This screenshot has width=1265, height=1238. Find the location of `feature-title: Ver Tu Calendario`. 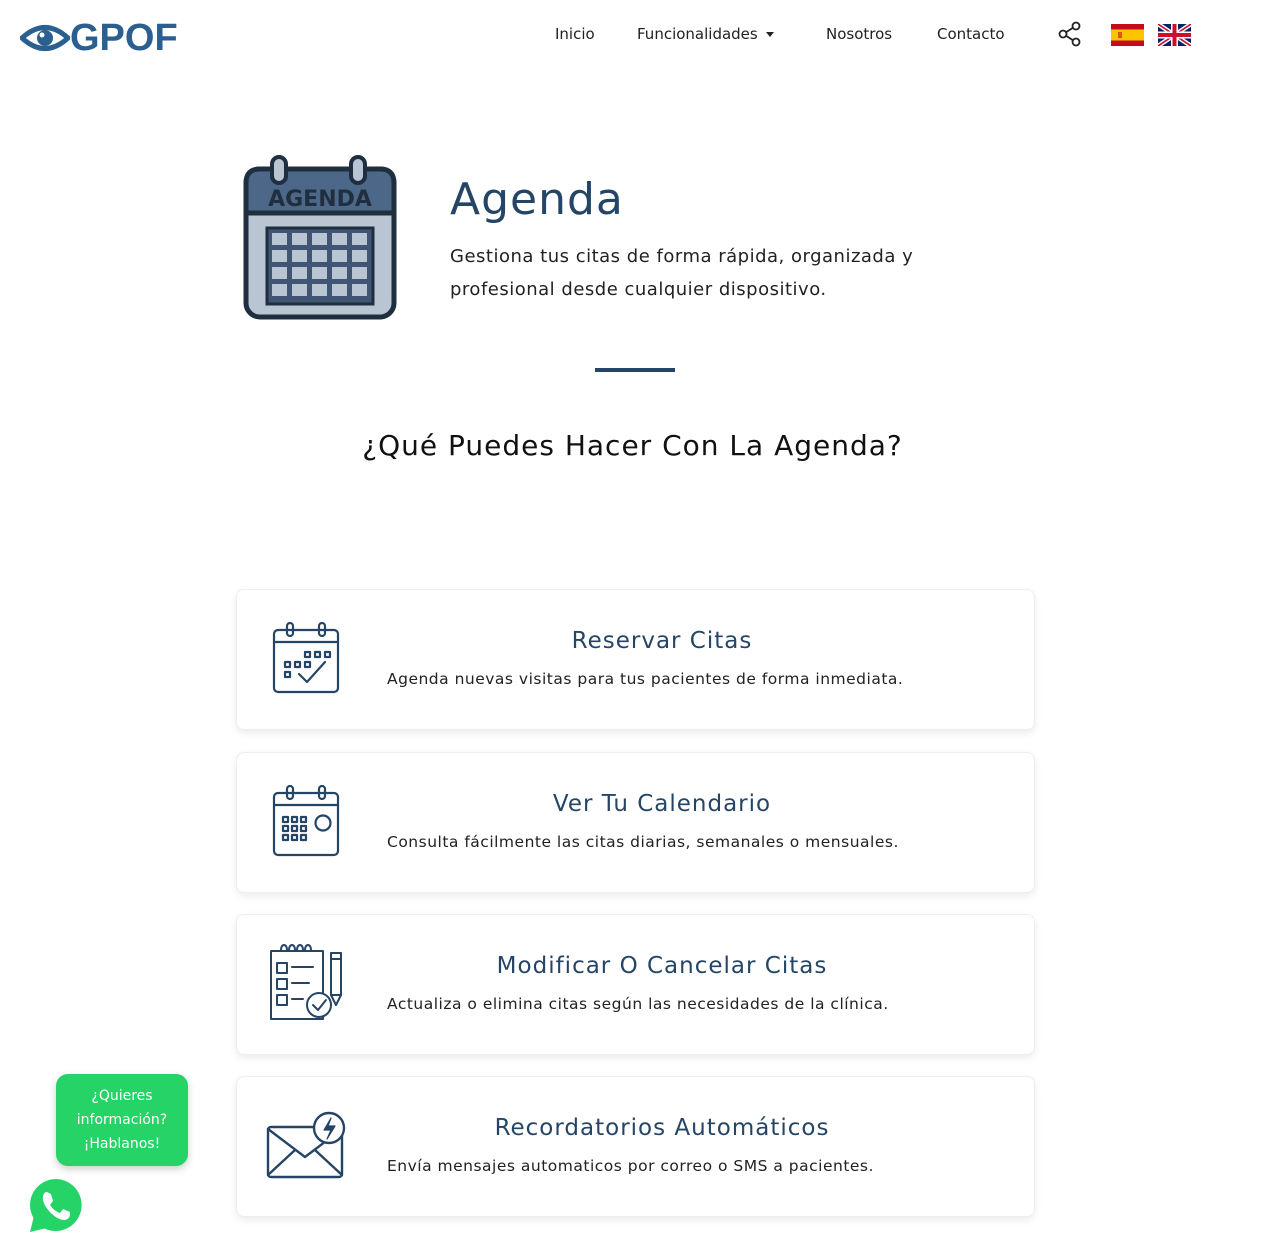

feature-title: Ver Tu Calendario is located at coordinates (662, 804).